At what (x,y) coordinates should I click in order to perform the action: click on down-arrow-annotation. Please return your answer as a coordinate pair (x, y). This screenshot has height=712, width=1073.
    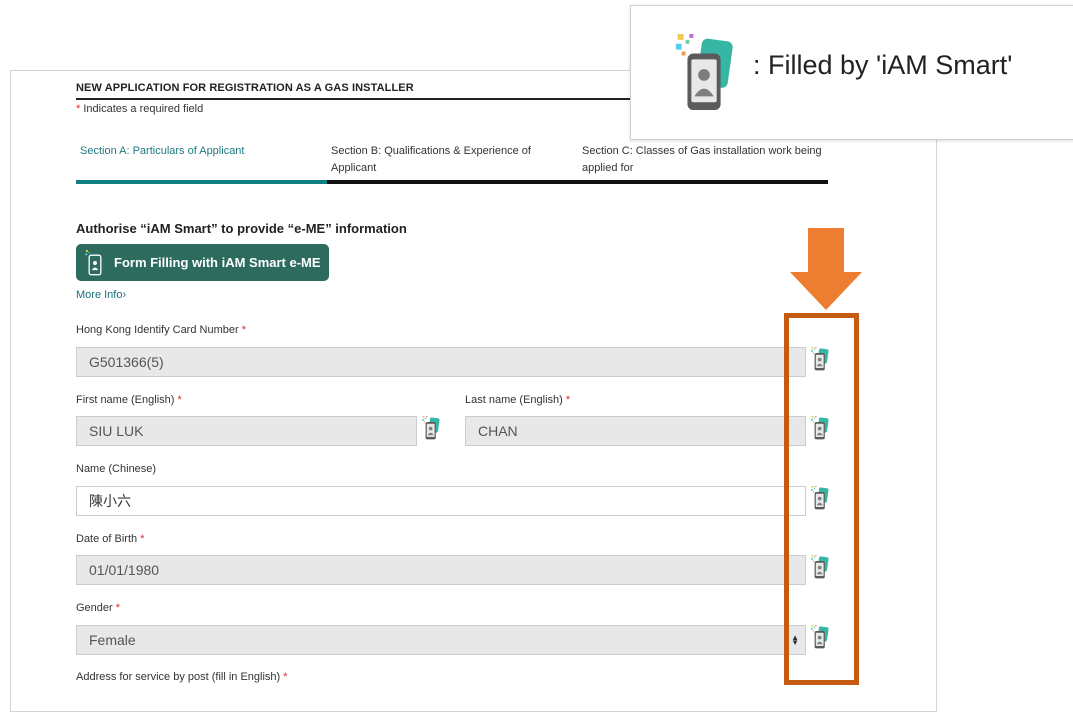
    Looking at the image, I should click on (826, 269).